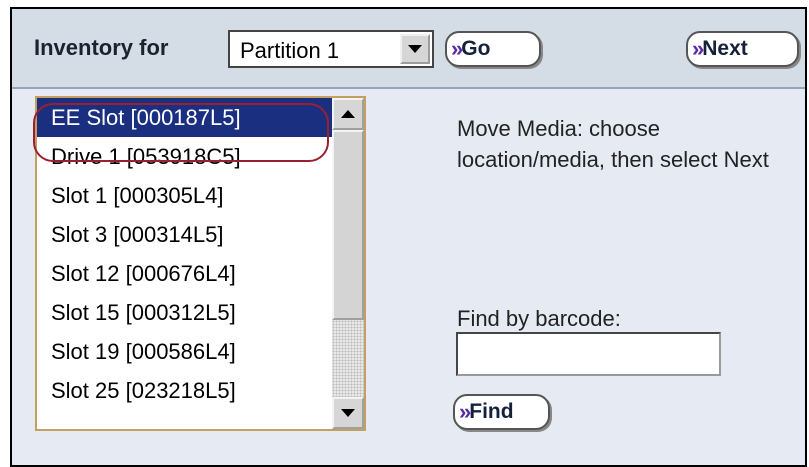 The image size is (809, 467). Describe the element at coordinates (185, 351) in the screenshot. I see `list-item: Slot 19 [000586L4]` at that location.